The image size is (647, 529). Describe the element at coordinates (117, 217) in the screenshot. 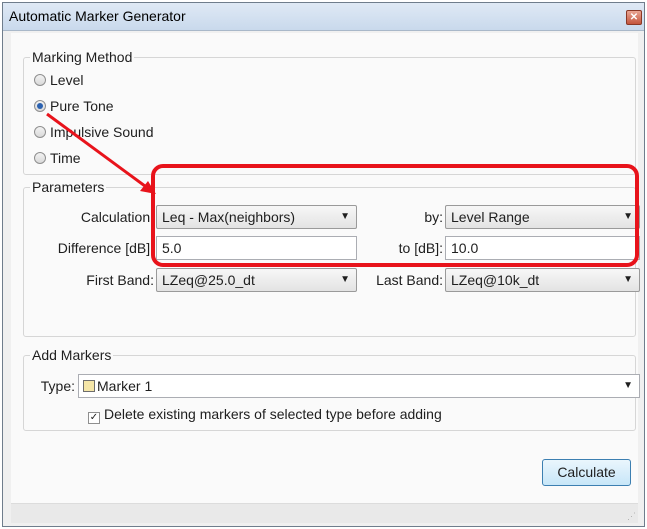

I see `calculation-label: Calculation:` at that location.